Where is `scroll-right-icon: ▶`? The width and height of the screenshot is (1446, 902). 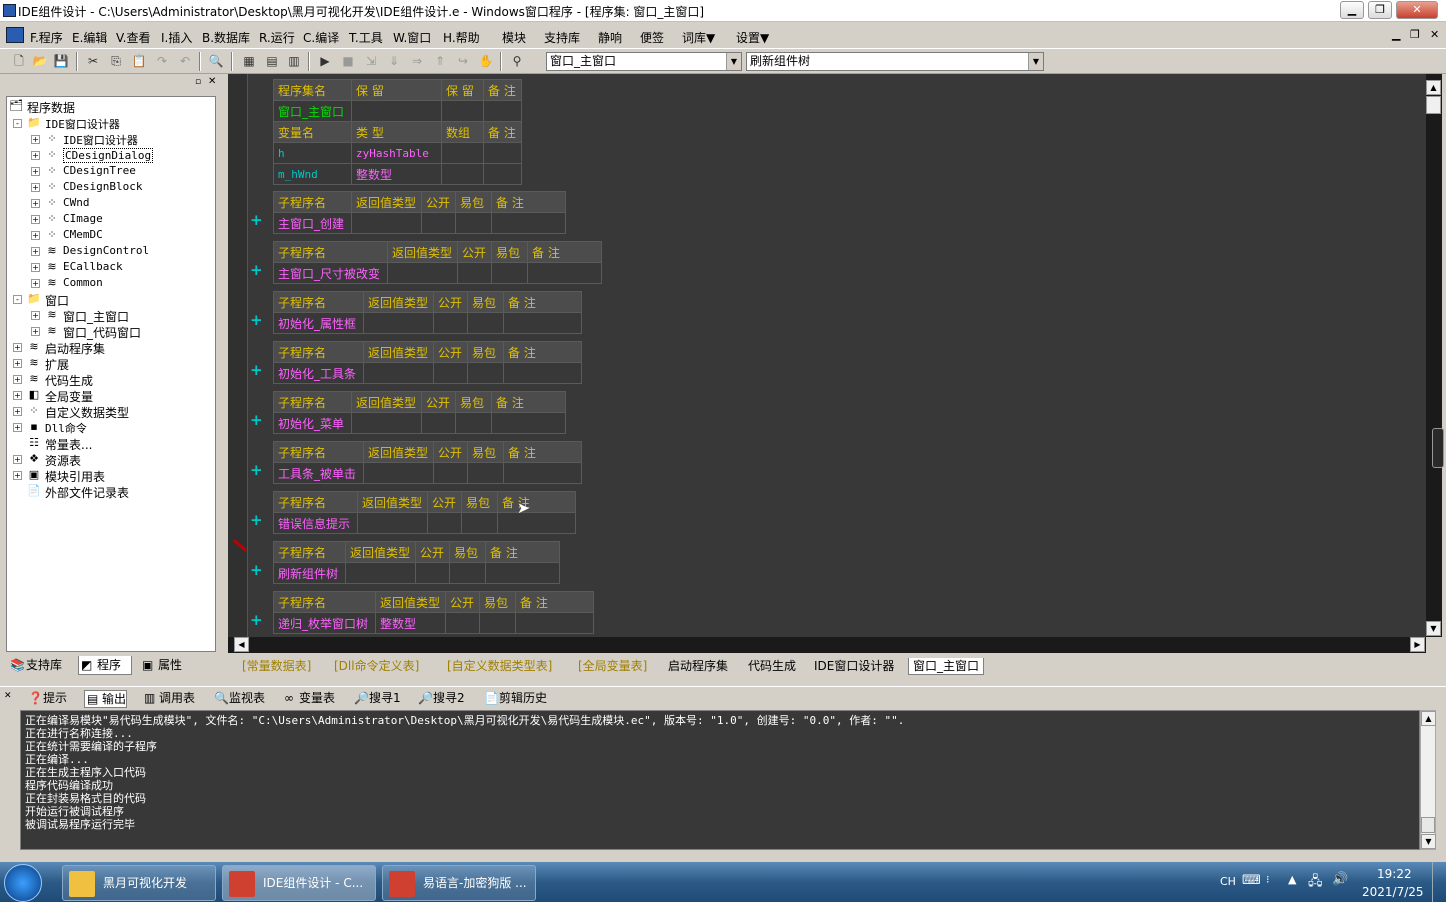
scroll-right-icon: ▶ is located at coordinates (1417, 644).